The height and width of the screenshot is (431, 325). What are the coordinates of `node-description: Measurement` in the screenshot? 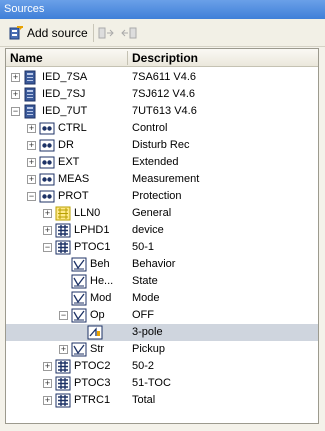 It's located at (166, 179).